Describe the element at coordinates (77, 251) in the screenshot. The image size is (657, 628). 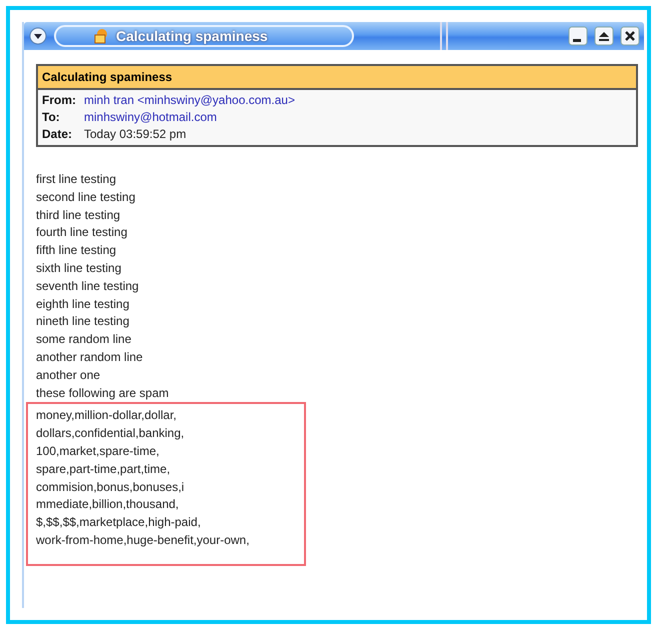
I see `message-line: fifth line testing` at that location.